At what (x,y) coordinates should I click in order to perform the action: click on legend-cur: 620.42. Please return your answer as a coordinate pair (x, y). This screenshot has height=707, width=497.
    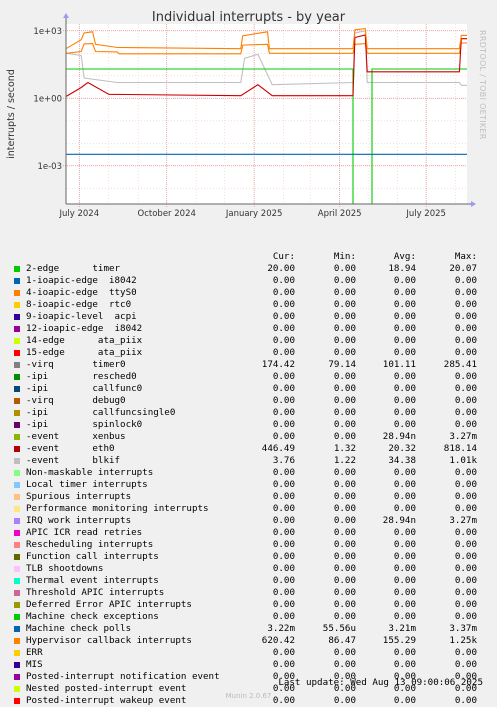
    Looking at the image, I should click on (278, 640).